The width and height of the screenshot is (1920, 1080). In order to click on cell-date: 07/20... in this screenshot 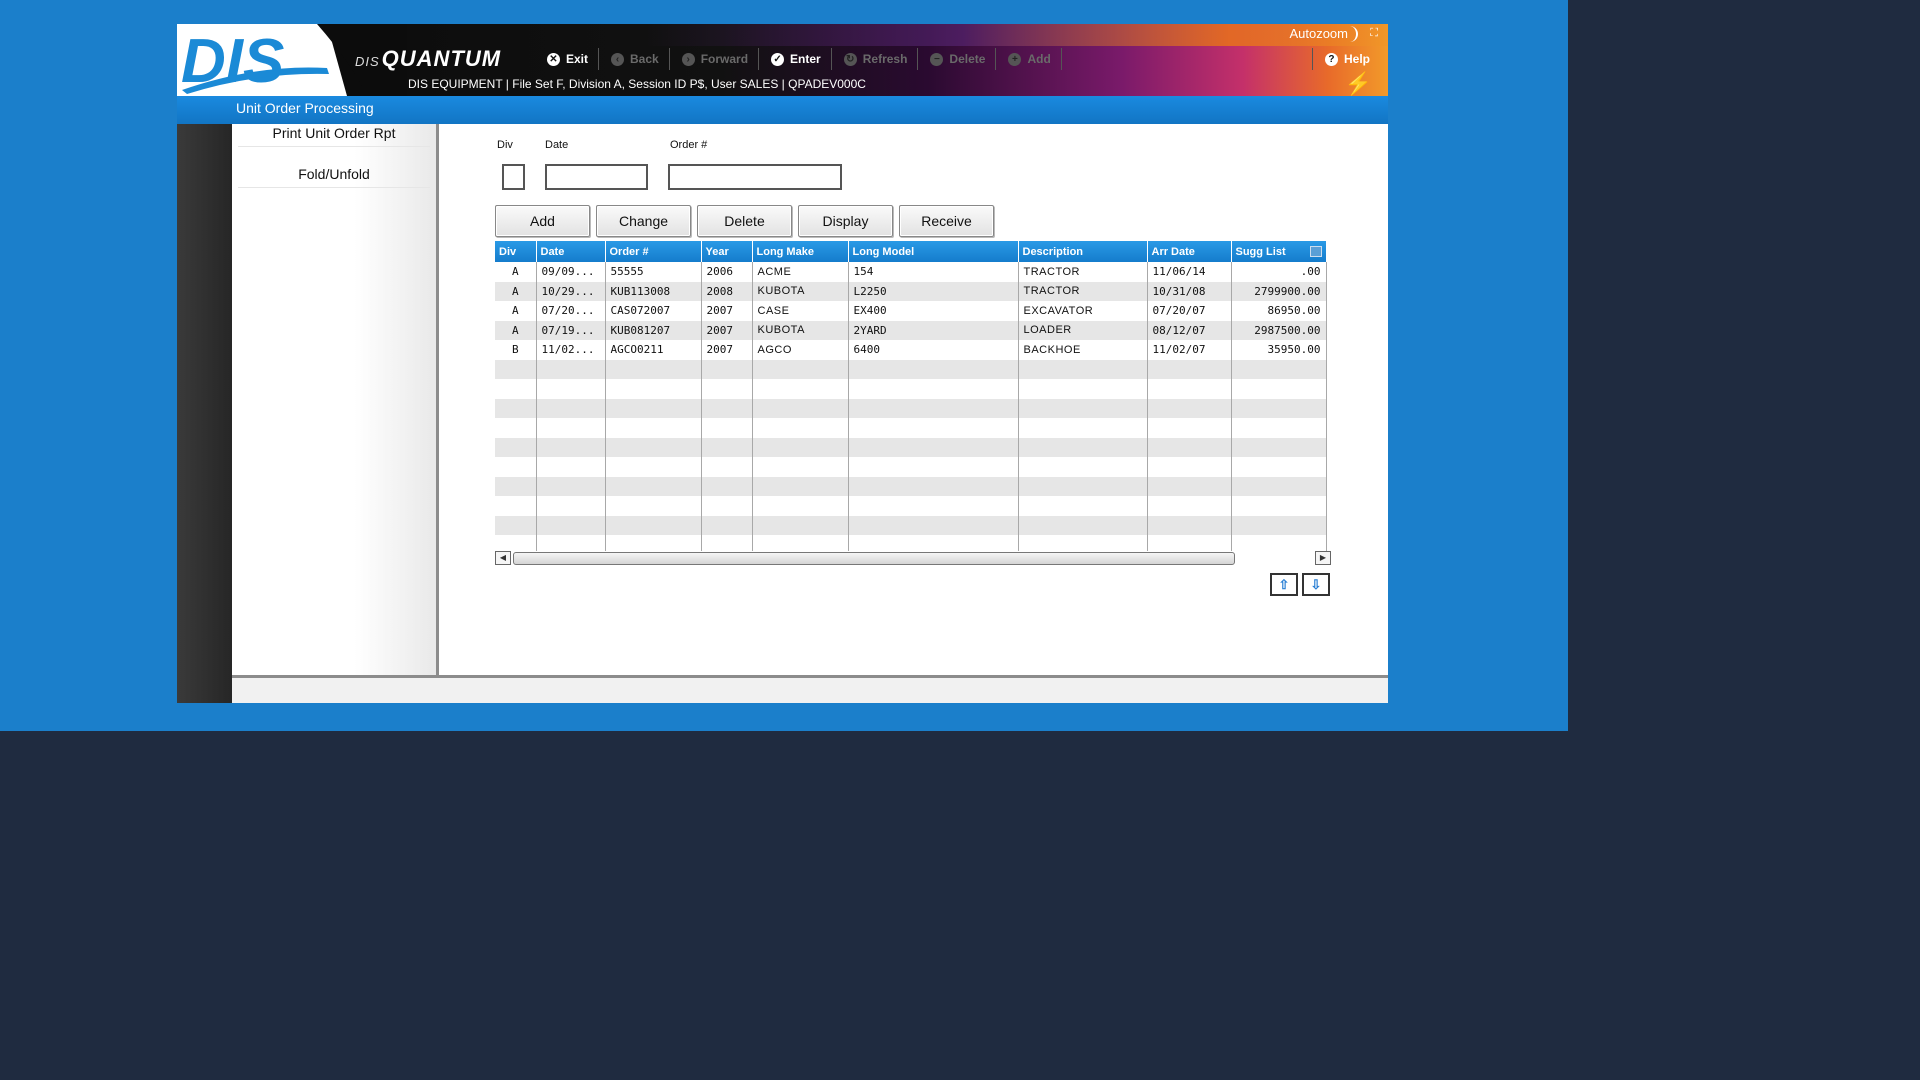, I will do `click(571, 311)`.